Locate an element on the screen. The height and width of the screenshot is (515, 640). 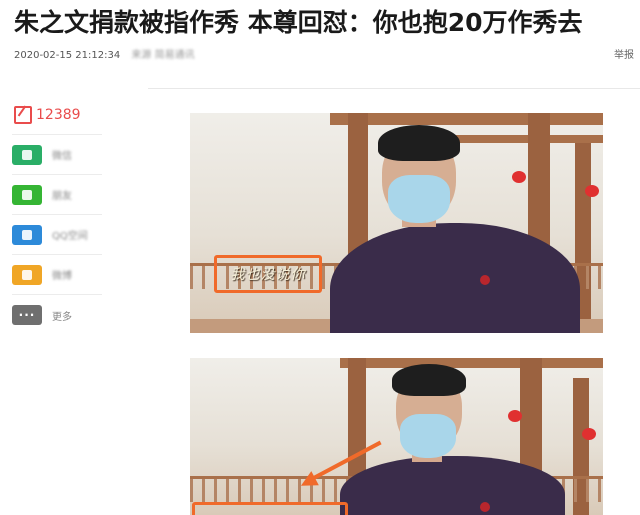
share-qzone-button: QQ空间 is located at coordinates (57, 235).